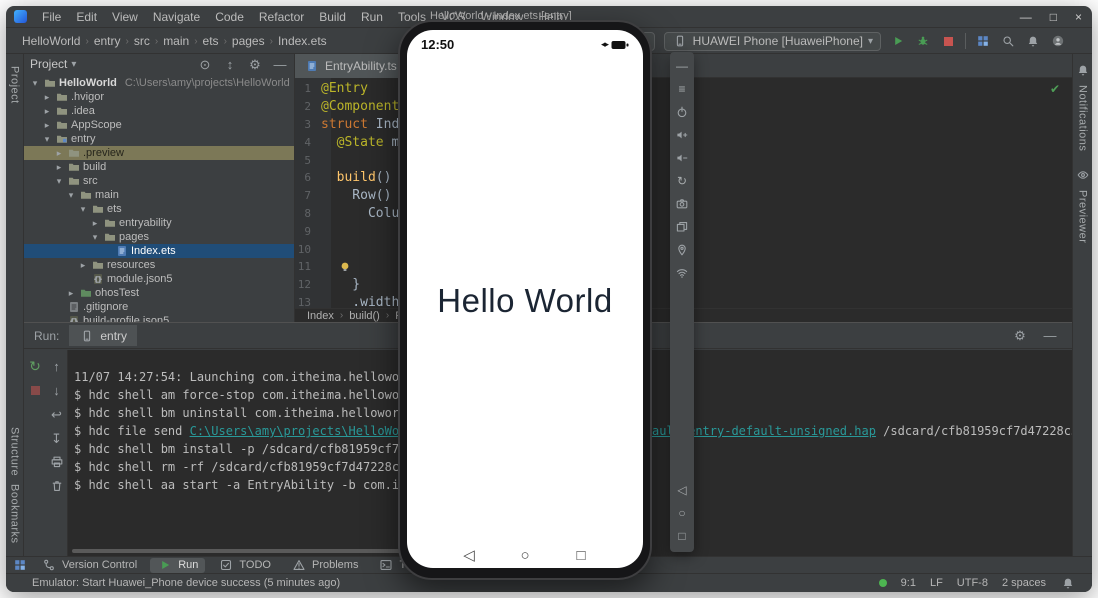 The image size is (1098, 598). Describe the element at coordinates (948, 41) in the screenshot. I see `stop-button` at that location.